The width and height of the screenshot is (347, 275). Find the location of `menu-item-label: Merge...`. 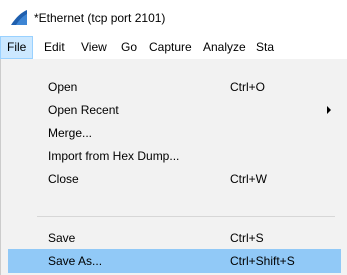

menu-item-label: Merge... is located at coordinates (70, 133).